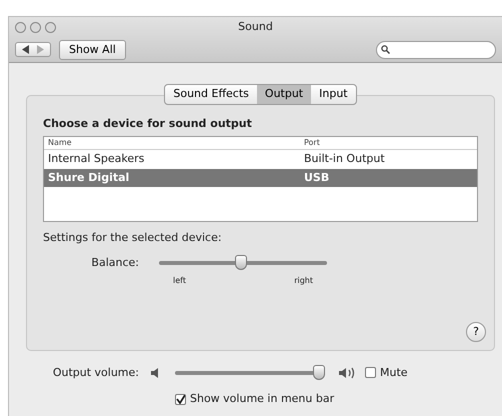 The image size is (502, 416). Describe the element at coordinates (436, 49) in the screenshot. I see `search-field` at that location.